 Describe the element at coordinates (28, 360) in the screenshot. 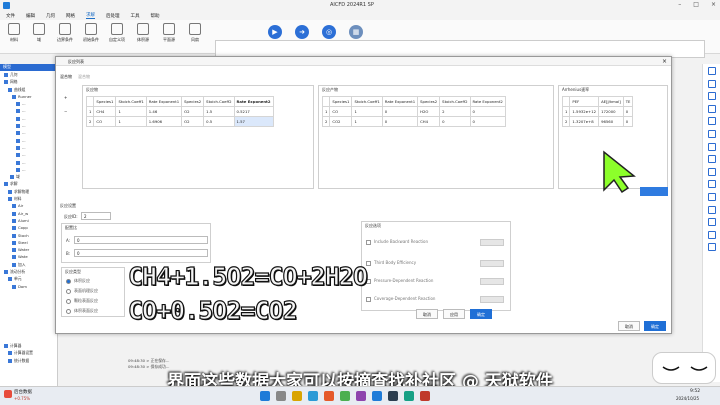

I see `tree-item: 统计数据` at that location.